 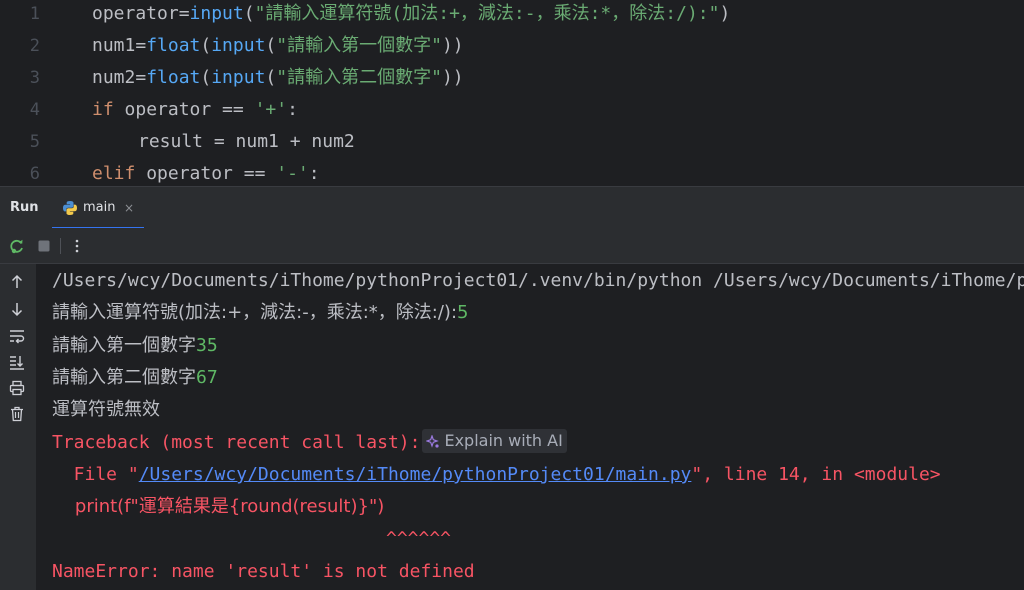 What do you see at coordinates (34, 142) in the screenshot?
I see `line-number: 5` at bounding box center [34, 142].